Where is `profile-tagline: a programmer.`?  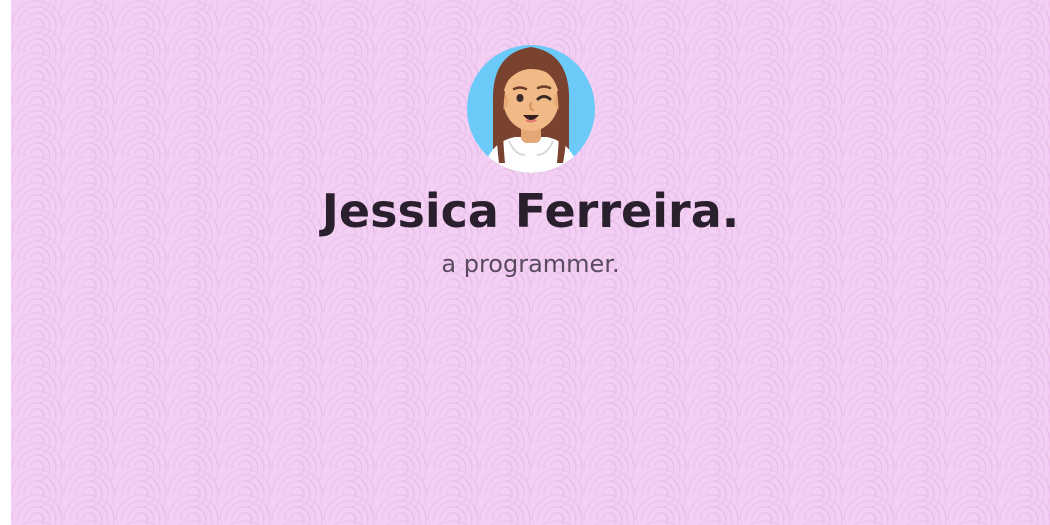 profile-tagline: a programmer. is located at coordinates (530, 264).